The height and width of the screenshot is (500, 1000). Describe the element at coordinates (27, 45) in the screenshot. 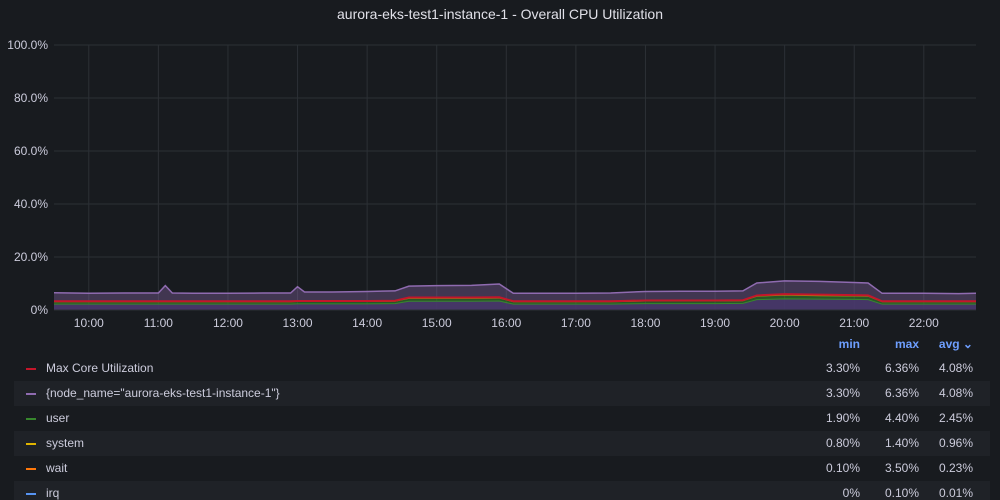

I see `y-tick-label: 100.0%` at that location.